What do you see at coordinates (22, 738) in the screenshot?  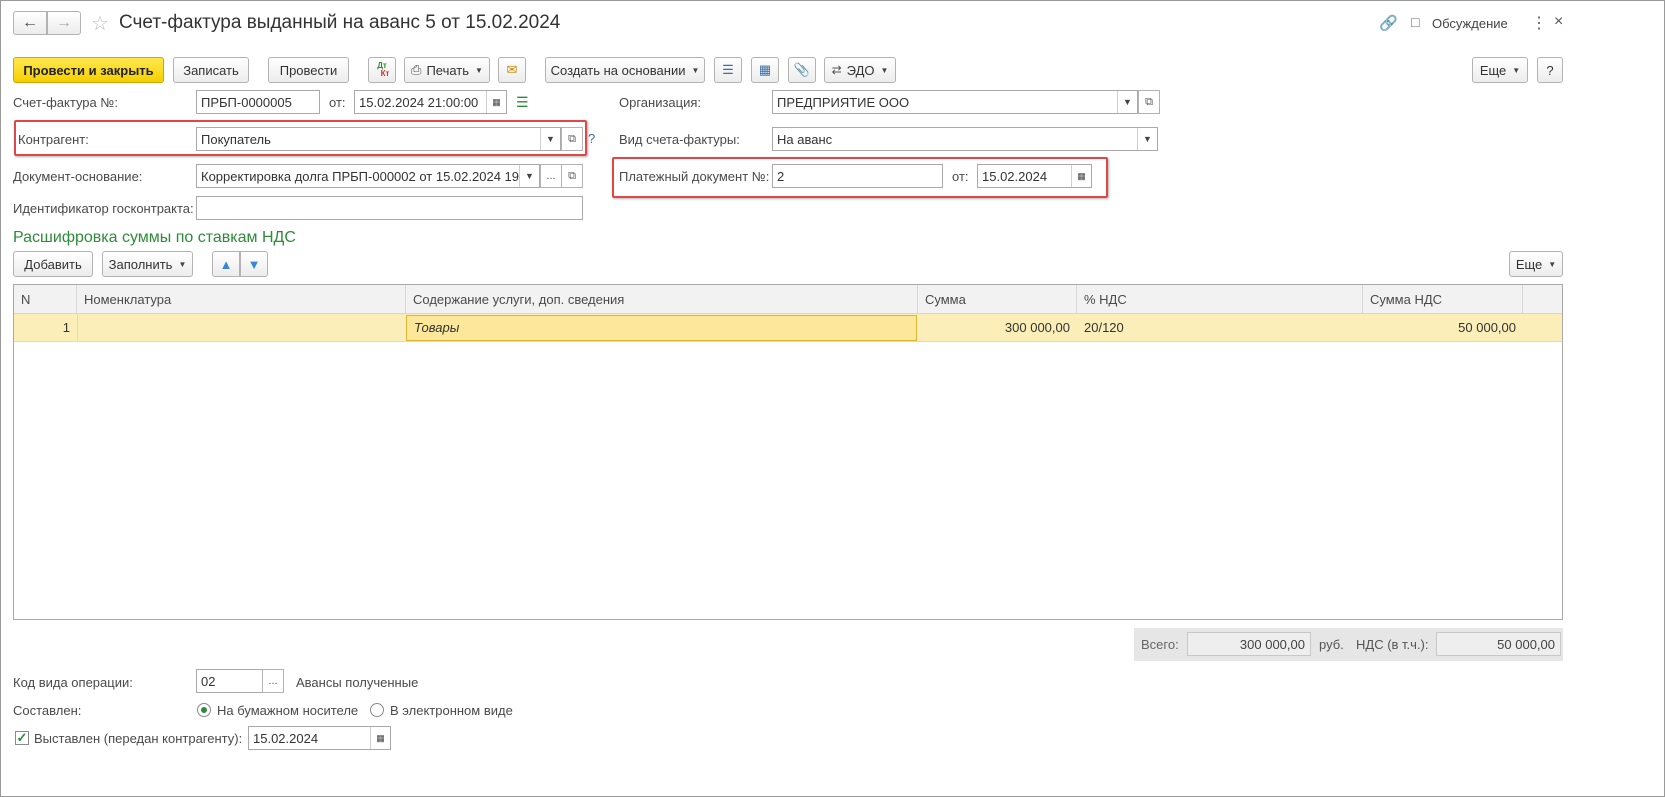 I see `issued-checkbox: ✓` at bounding box center [22, 738].